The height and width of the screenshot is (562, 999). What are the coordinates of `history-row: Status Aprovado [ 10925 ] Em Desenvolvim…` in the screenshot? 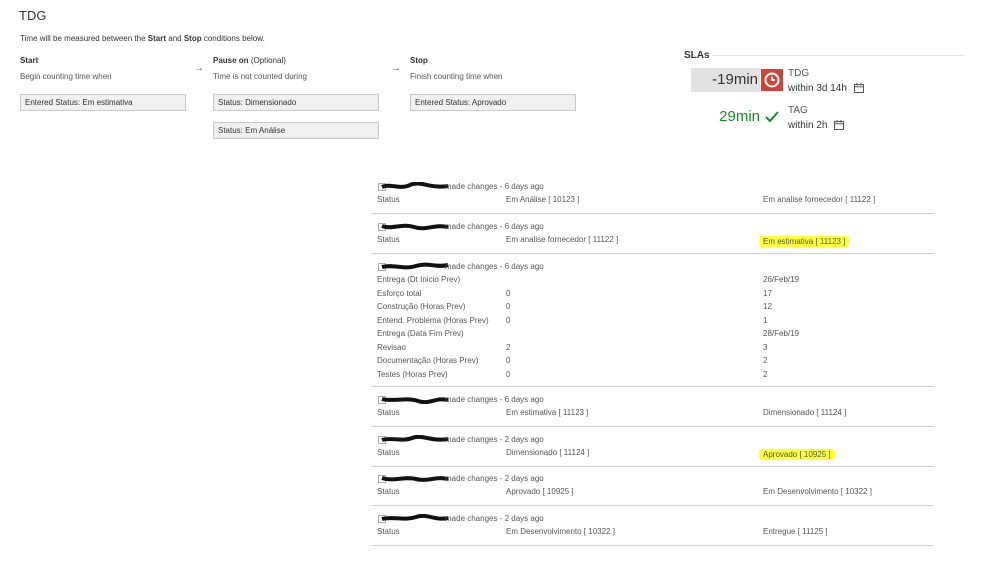 It's located at (653, 493).